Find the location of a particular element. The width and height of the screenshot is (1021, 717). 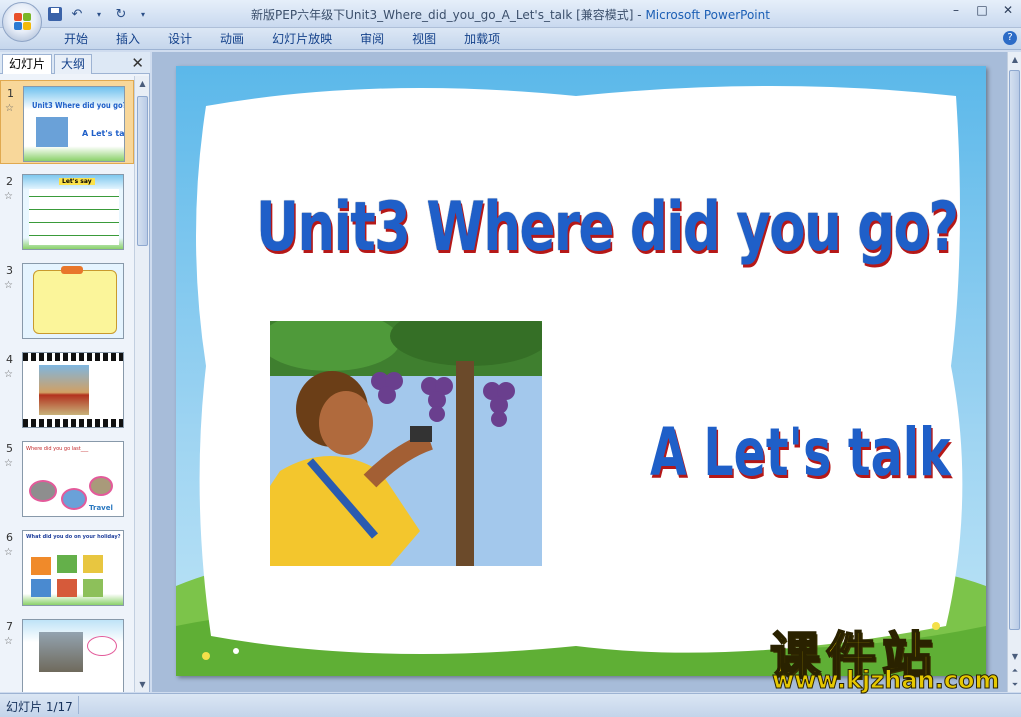

thumb-title: What did you do on your holiday? is located at coordinates (73, 537).